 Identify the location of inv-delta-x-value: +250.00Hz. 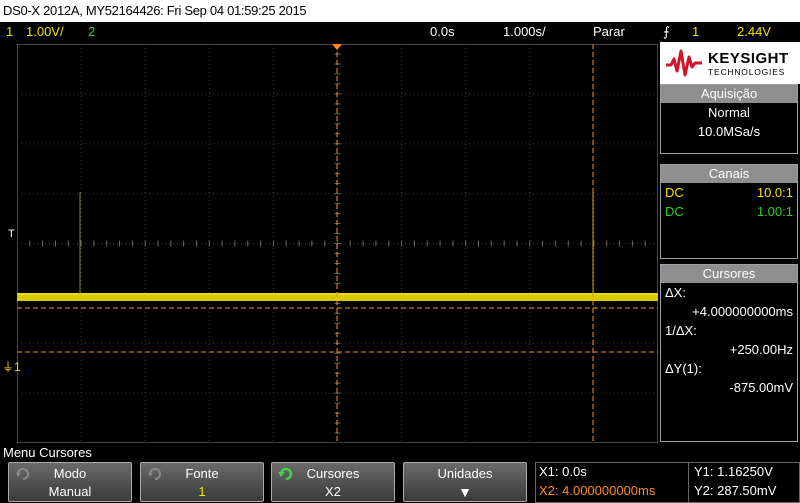
(761, 349).